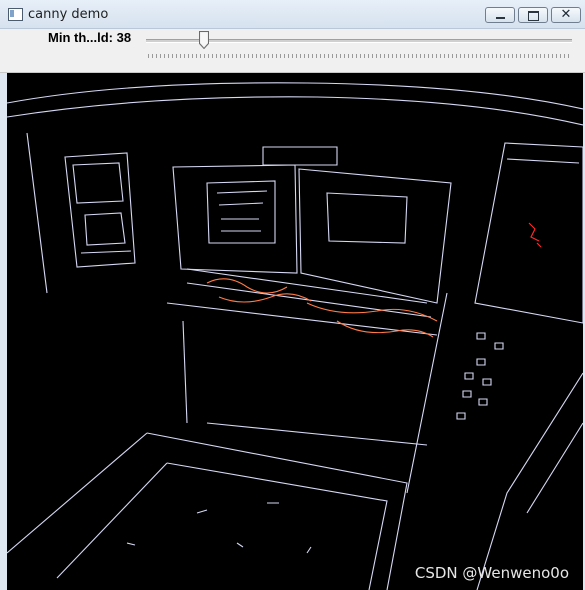  I want to click on trackbar-panel: Min th...ld: 38, so click(292, 51).